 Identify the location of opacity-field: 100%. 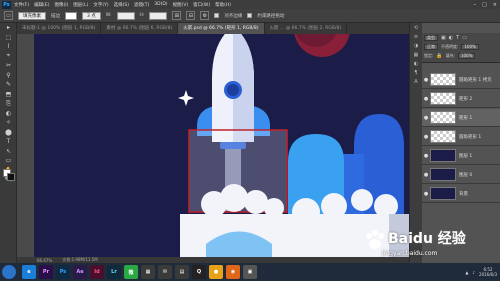
(470, 46).